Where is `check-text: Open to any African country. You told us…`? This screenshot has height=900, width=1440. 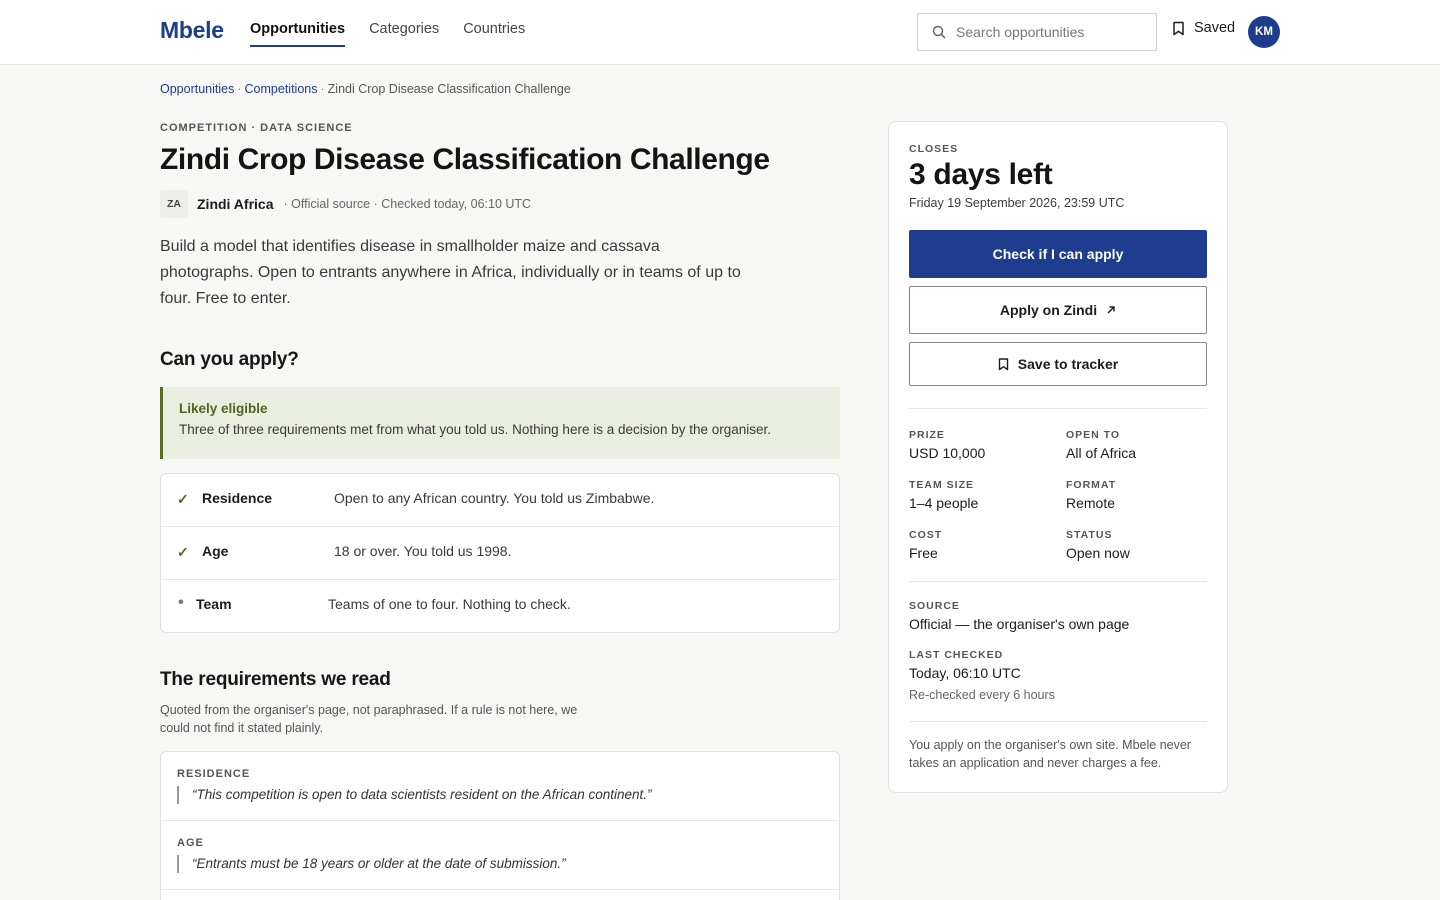
check-text: Open to any African country. You told us… is located at coordinates (494, 498).